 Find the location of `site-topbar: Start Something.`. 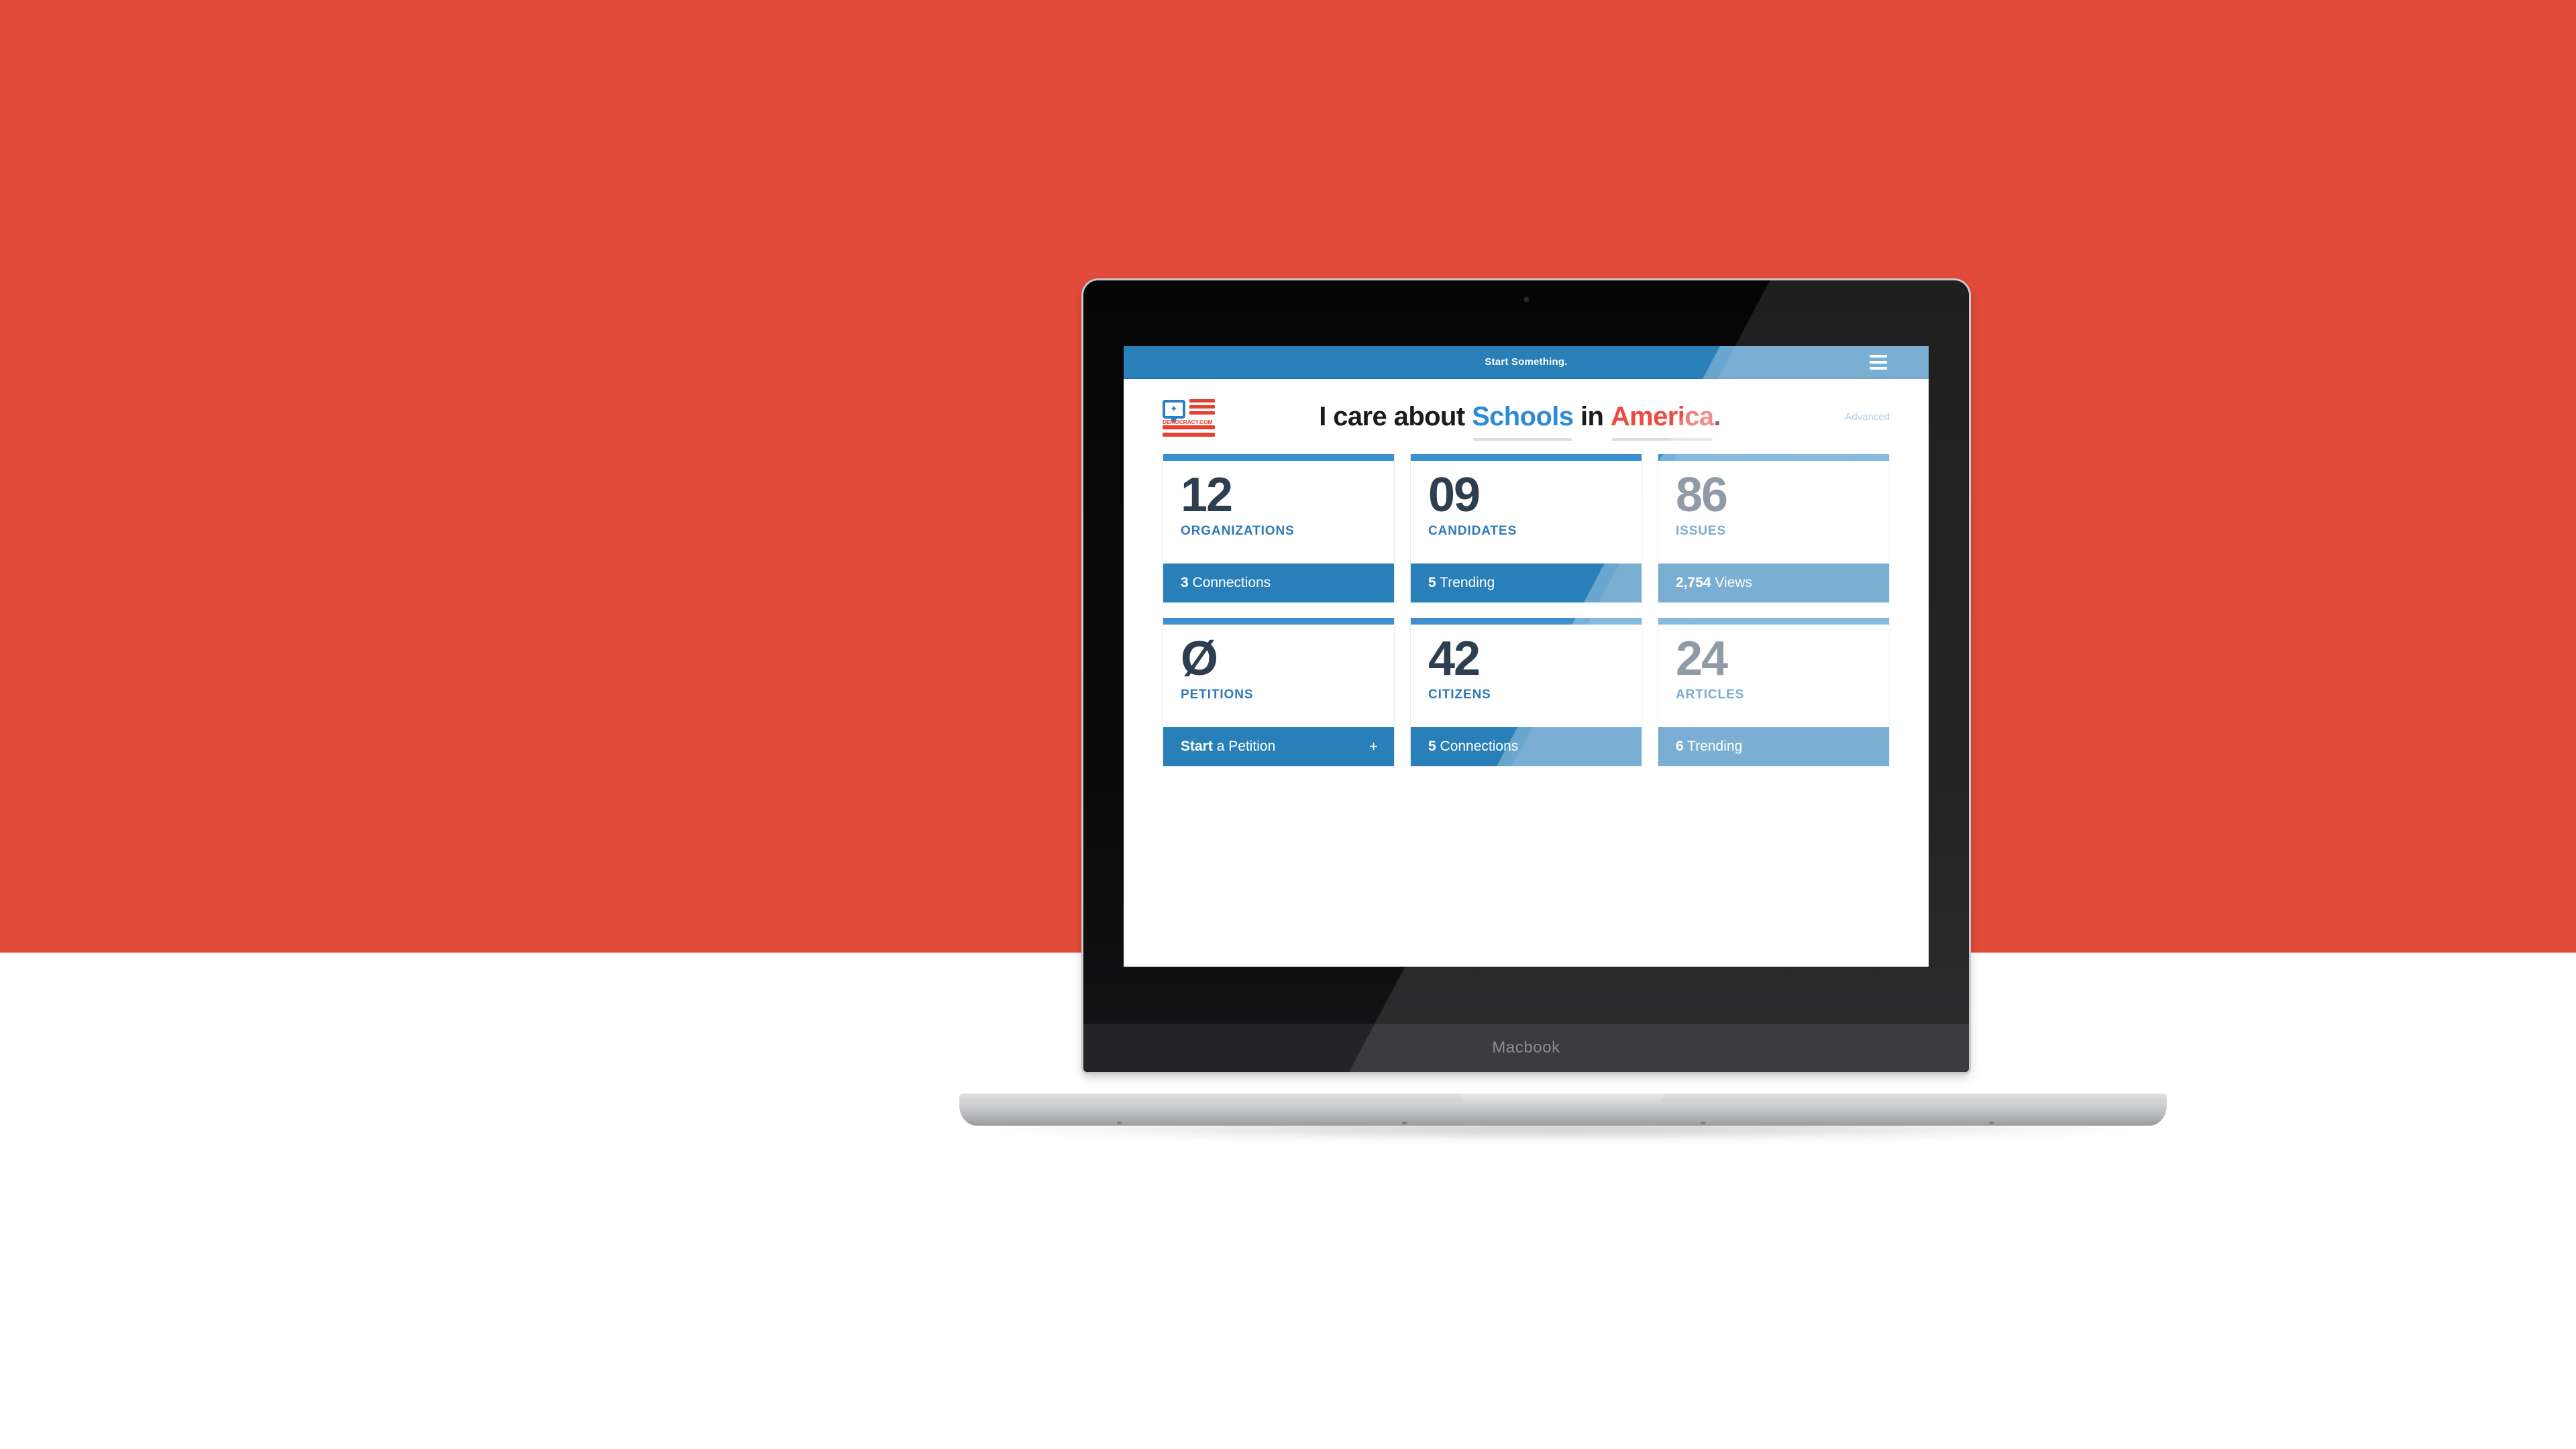

site-topbar: Start Something. is located at coordinates (1526, 362).